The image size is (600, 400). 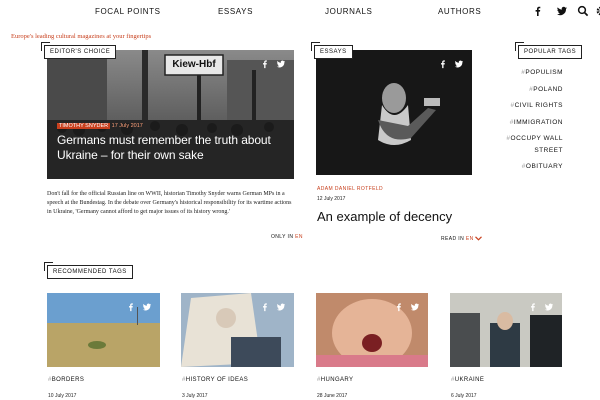 What do you see at coordinates (237, 330) in the screenshot?
I see `card-image-history-of-ideas` at bounding box center [237, 330].